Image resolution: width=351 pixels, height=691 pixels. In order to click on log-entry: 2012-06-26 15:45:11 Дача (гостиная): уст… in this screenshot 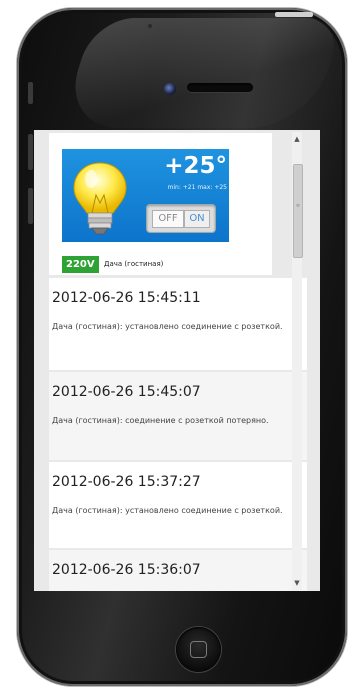, I will do `click(178, 324)`.